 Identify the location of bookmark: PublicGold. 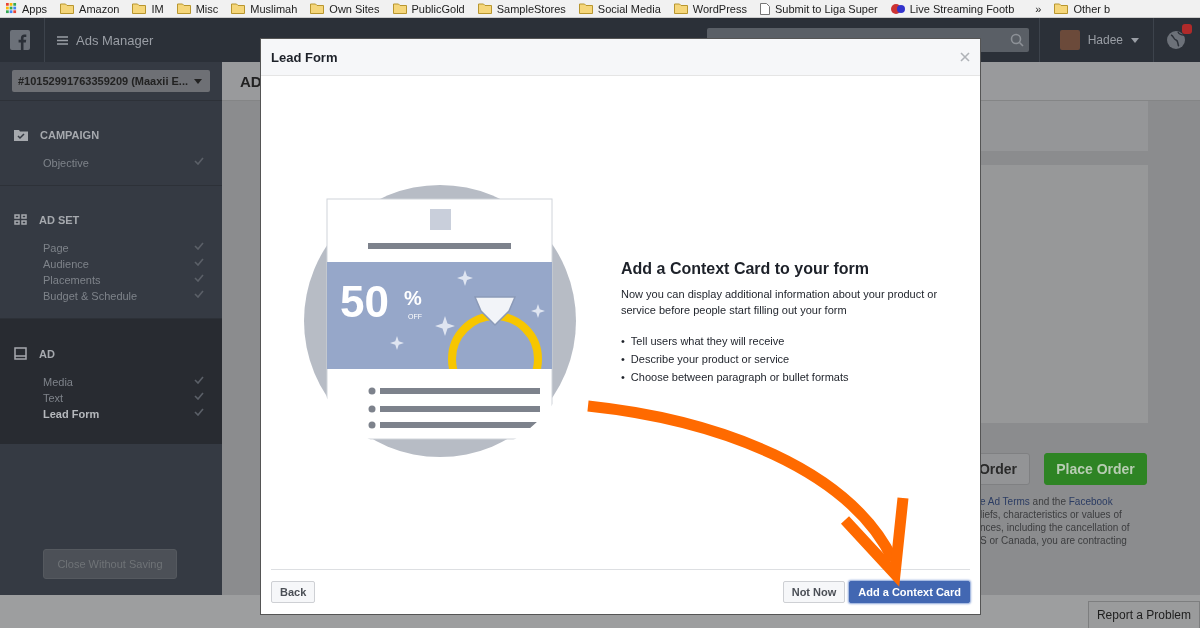
(428, 8).